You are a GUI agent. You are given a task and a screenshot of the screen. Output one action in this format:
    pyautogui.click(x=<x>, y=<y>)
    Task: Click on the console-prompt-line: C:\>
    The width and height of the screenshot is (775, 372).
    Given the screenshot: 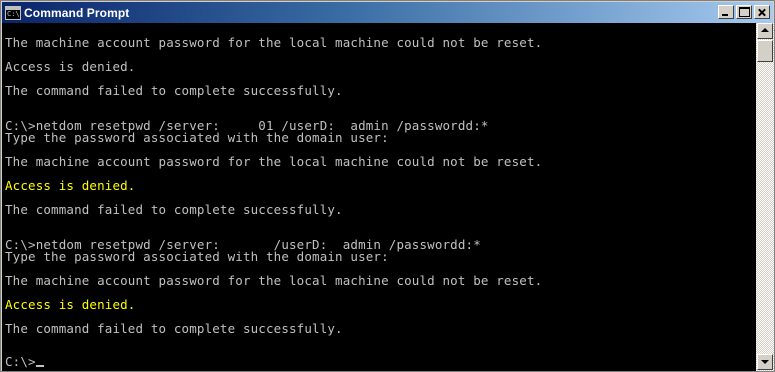 What is the action you would take?
    pyautogui.click(x=24, y=361)
    